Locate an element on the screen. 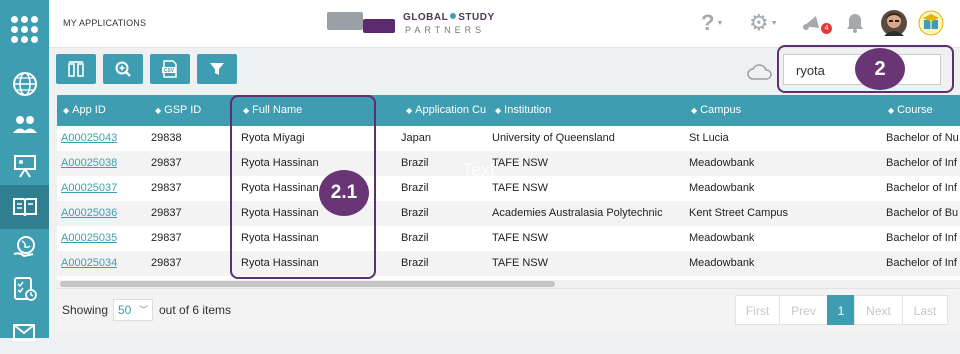  callout-badge-2: 2 is located at coordinates (880, 69).